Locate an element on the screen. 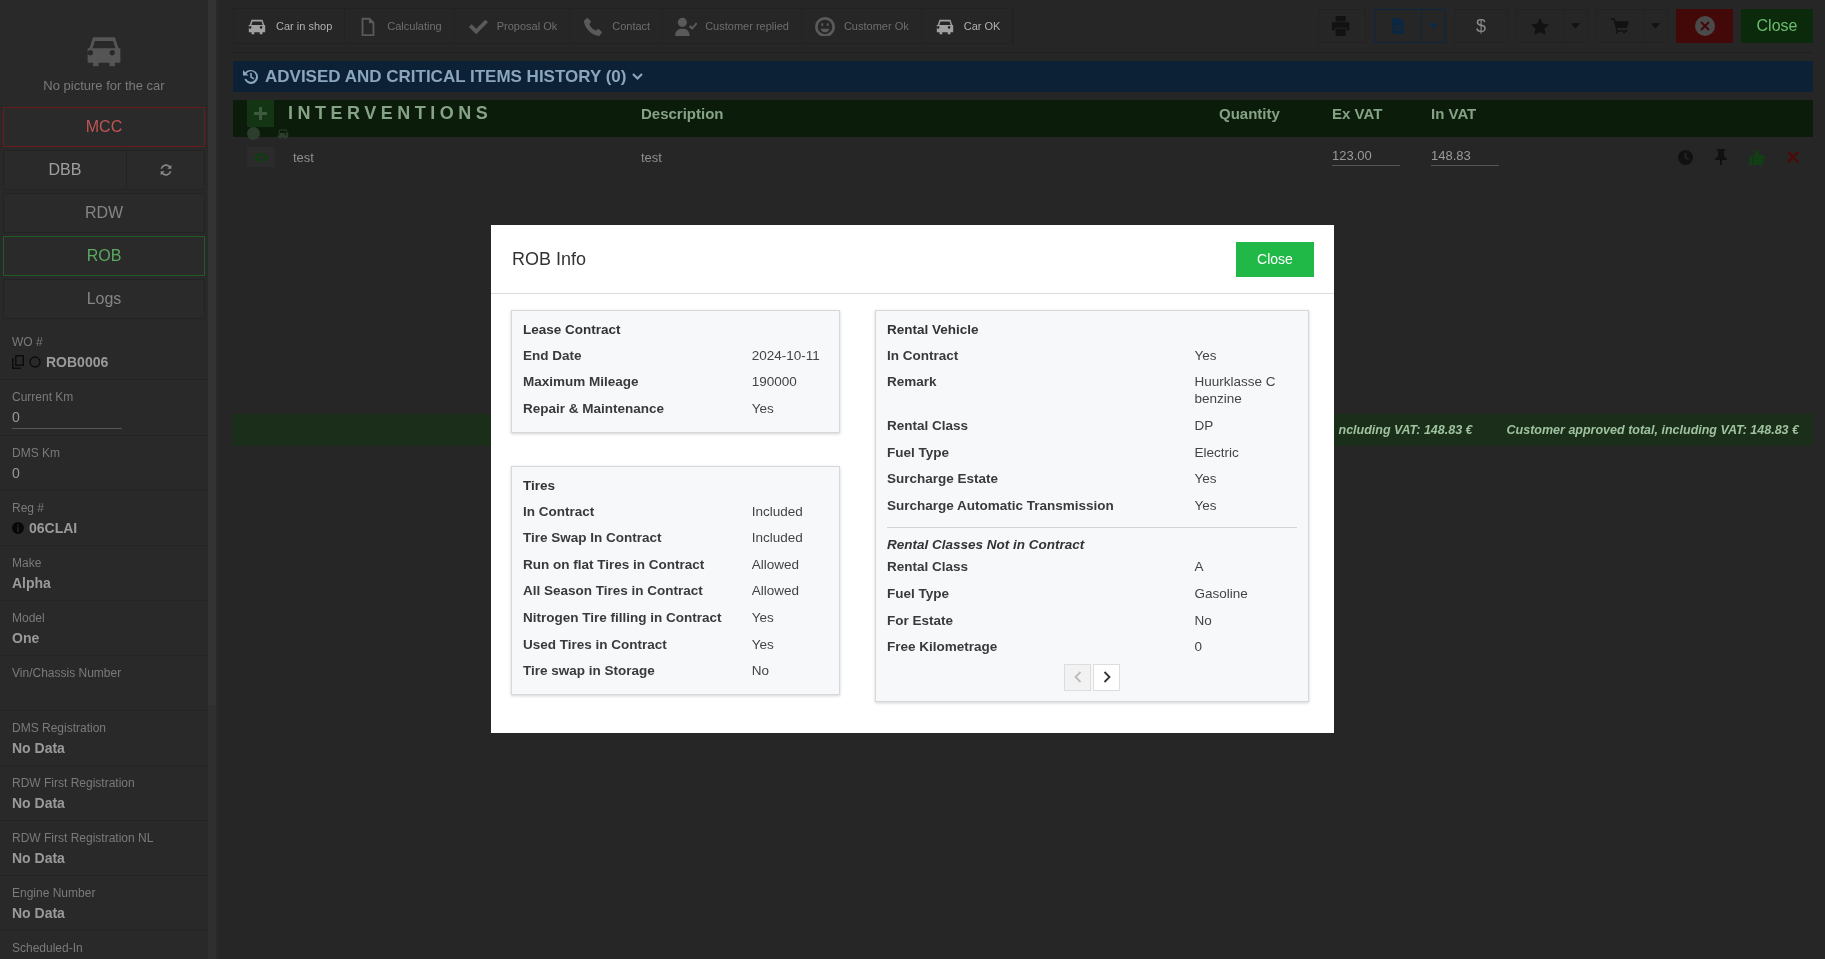  field-value: Electric is located at coordinates (1217, 452).